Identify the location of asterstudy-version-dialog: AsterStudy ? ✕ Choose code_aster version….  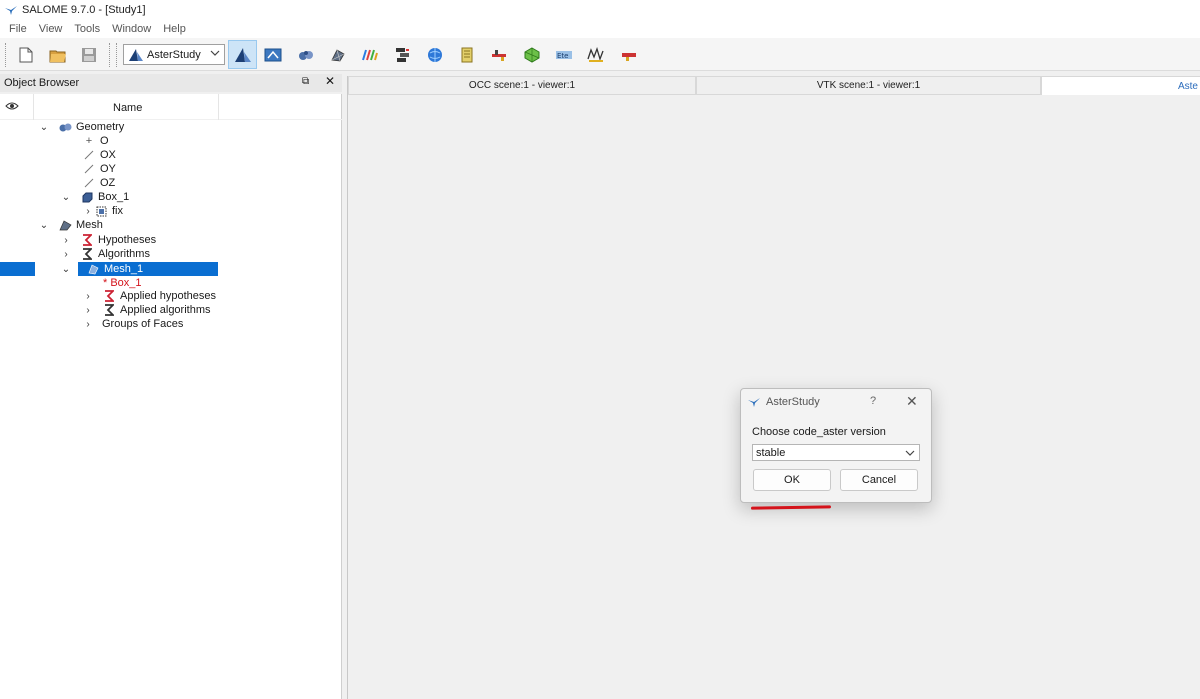
(836, 445).